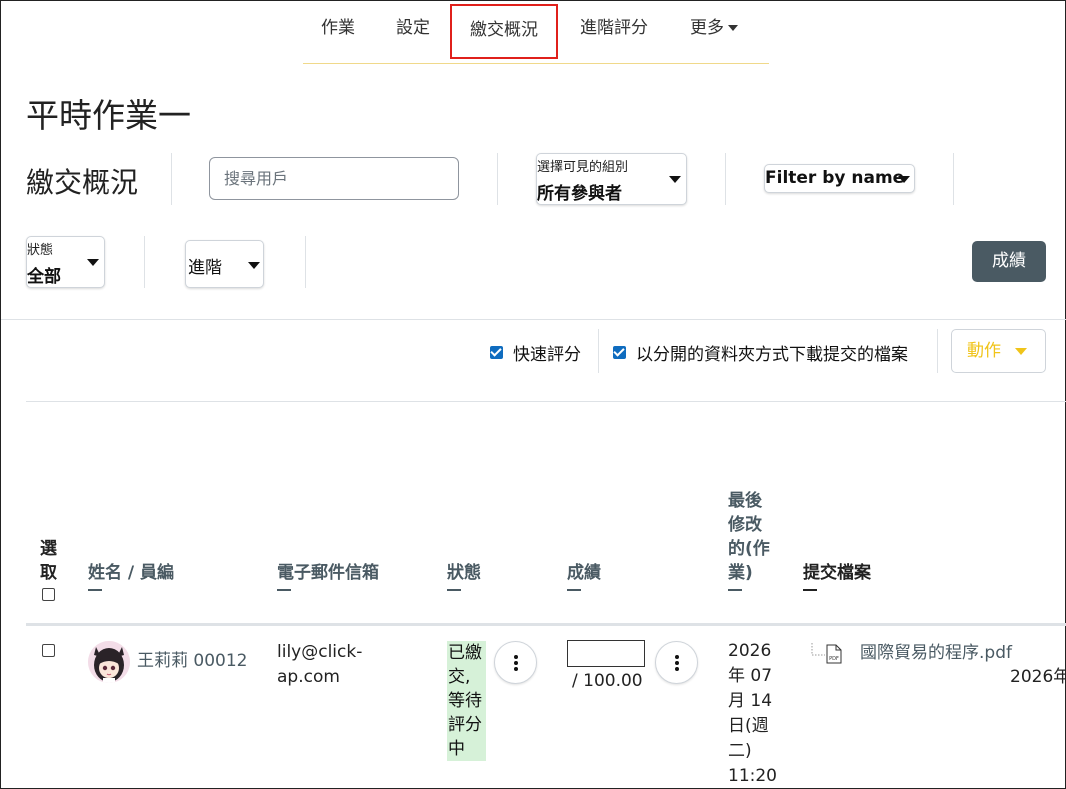 The image size is (1066, 789). I want to click on header-modified-line: 業), so click(740, 573).